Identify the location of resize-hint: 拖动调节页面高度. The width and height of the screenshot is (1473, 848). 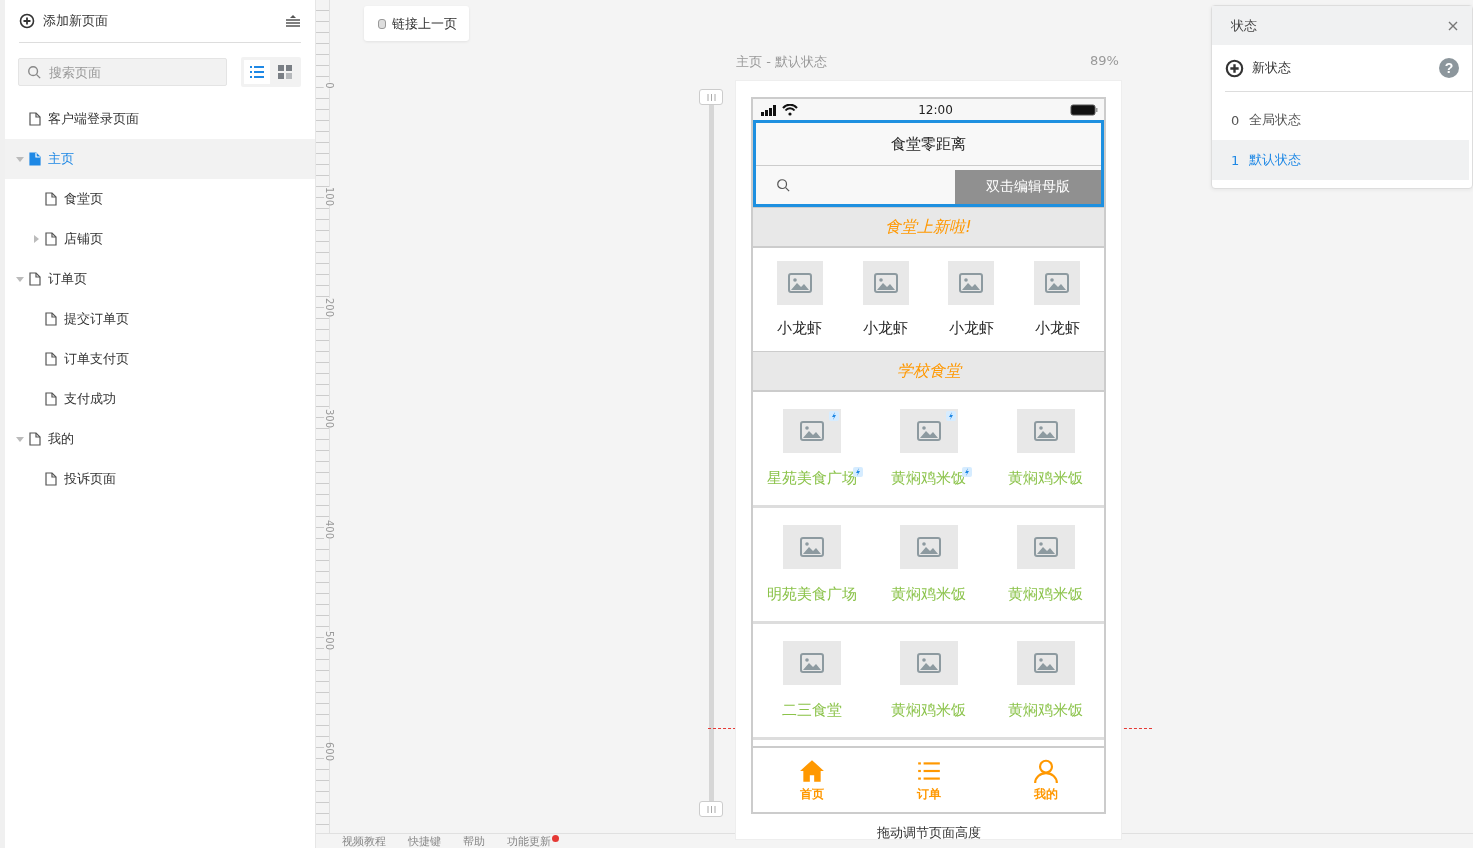
(928, 833).